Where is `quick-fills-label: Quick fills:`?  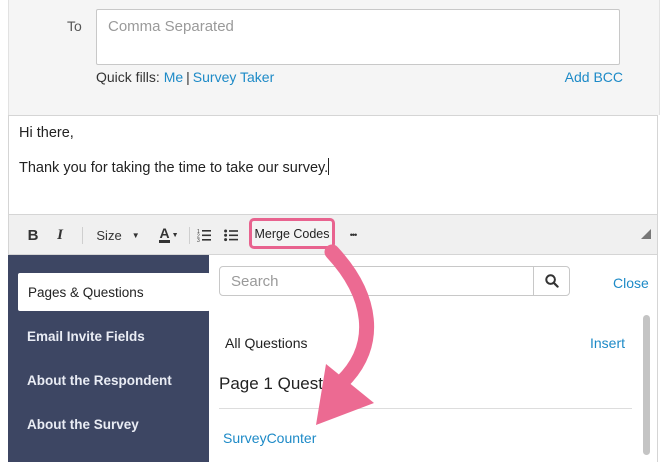 quick-fills-label: Quick fills: is located at coordinates (128, 77).